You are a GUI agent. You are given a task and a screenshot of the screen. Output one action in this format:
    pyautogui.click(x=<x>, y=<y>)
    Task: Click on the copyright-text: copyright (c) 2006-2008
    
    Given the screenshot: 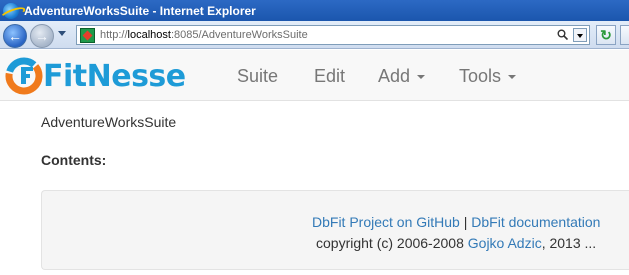 What is the action you would take?
    pyautogui.click(x=390, y=243)
    